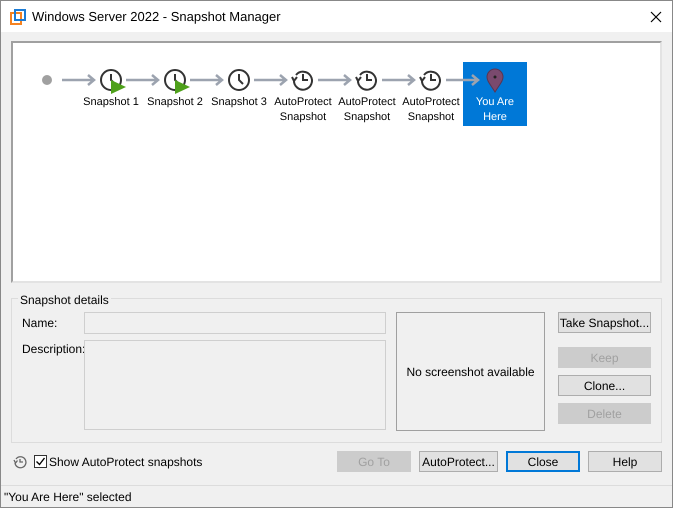 The image size is (673, 508). What do you see at coordinates (157, 17) in the screenshot?
I see `window-title: Windows Server 2022 - Snapshot Manager` at bounding box center [157, 17].